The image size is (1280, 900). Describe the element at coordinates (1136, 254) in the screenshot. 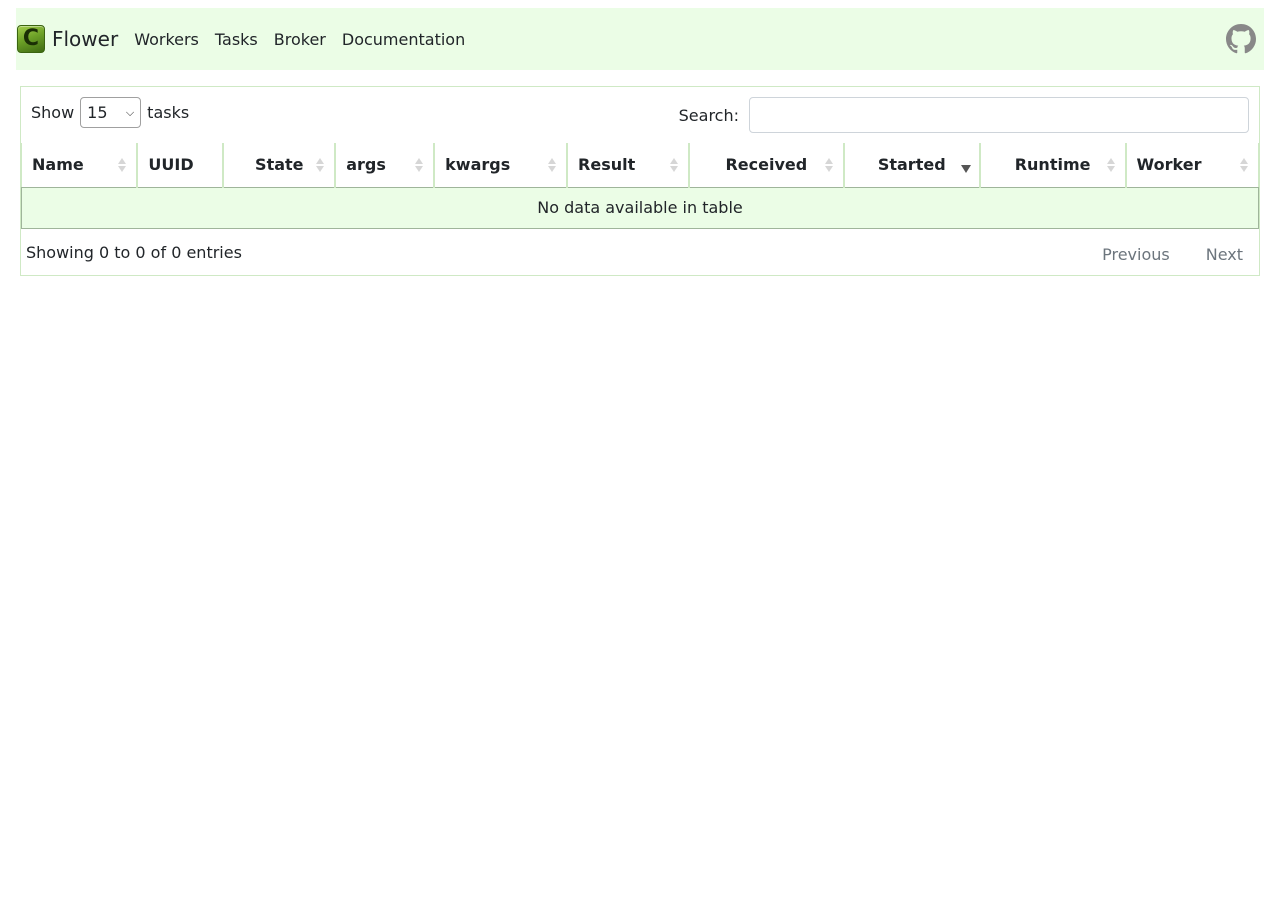

I see `previous-button: Previous` at that location.